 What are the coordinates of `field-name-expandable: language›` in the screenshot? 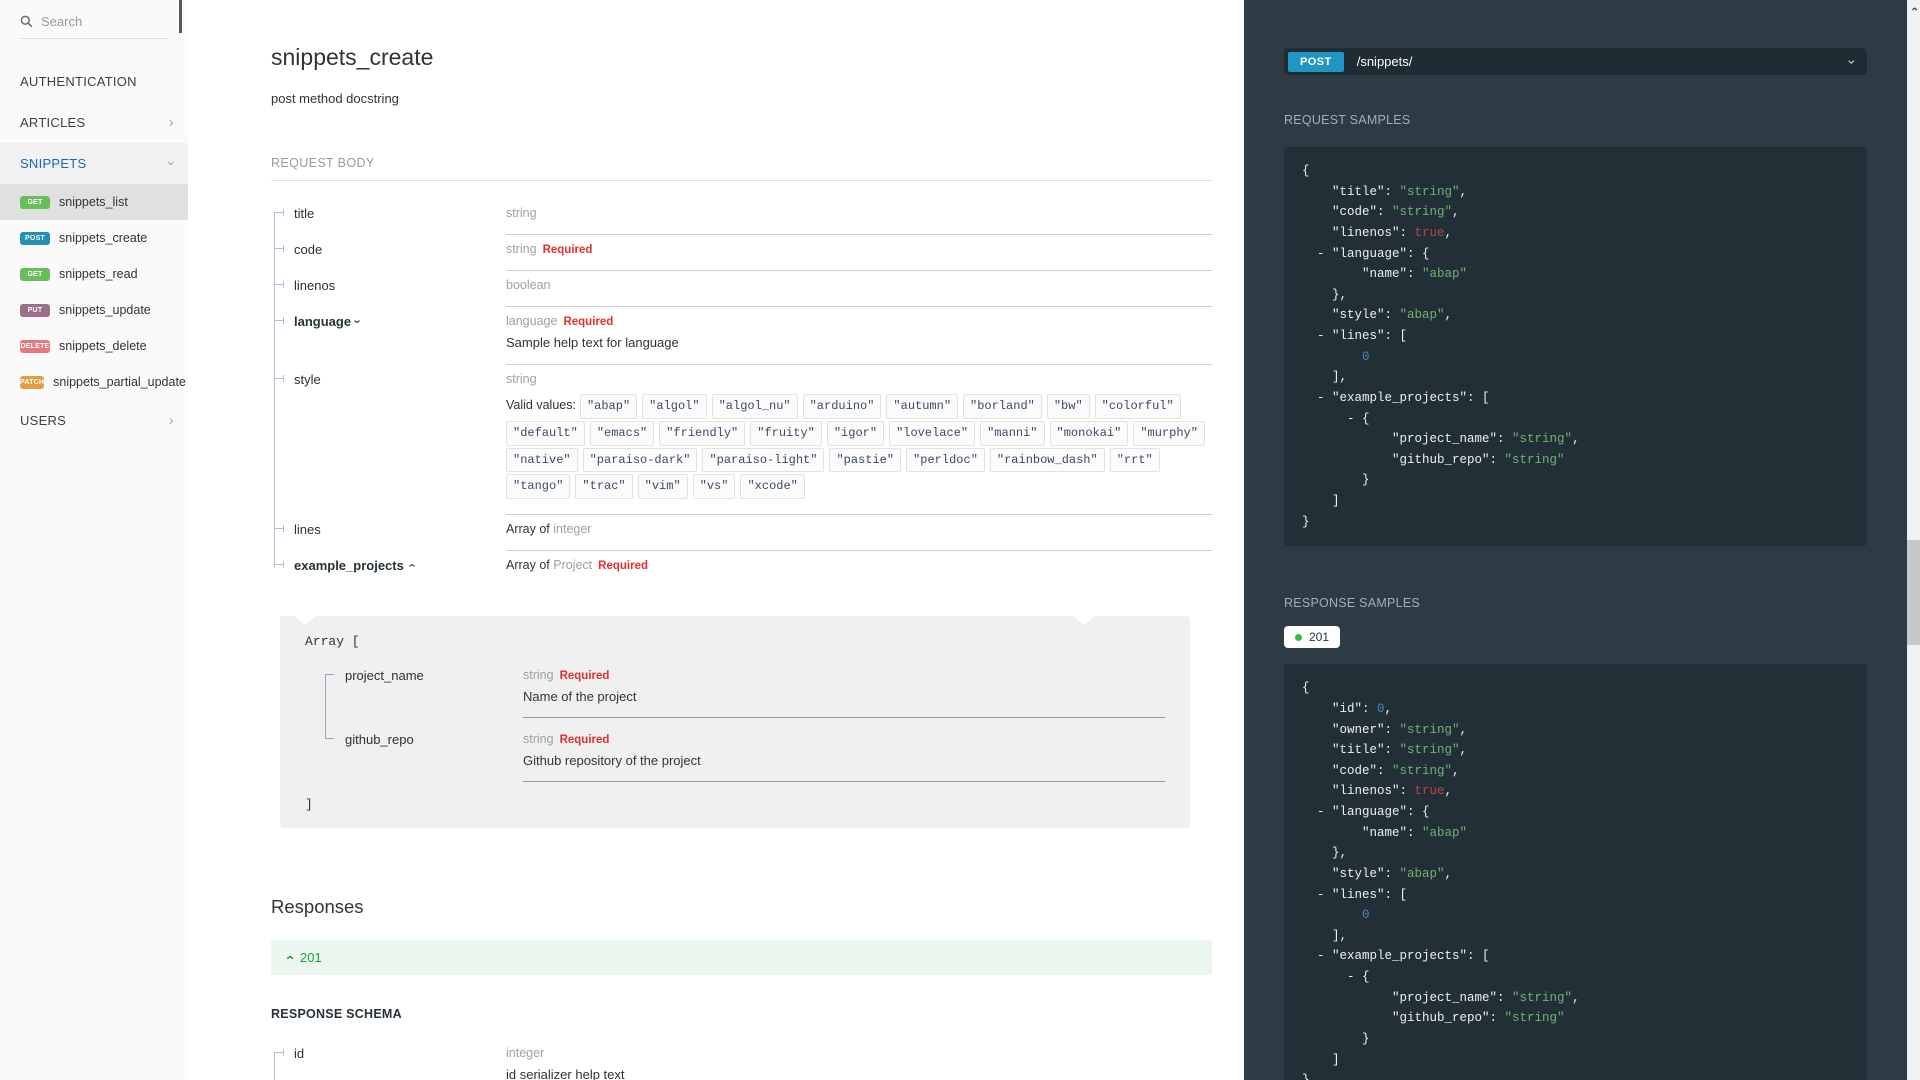 It's located at (400, 336).